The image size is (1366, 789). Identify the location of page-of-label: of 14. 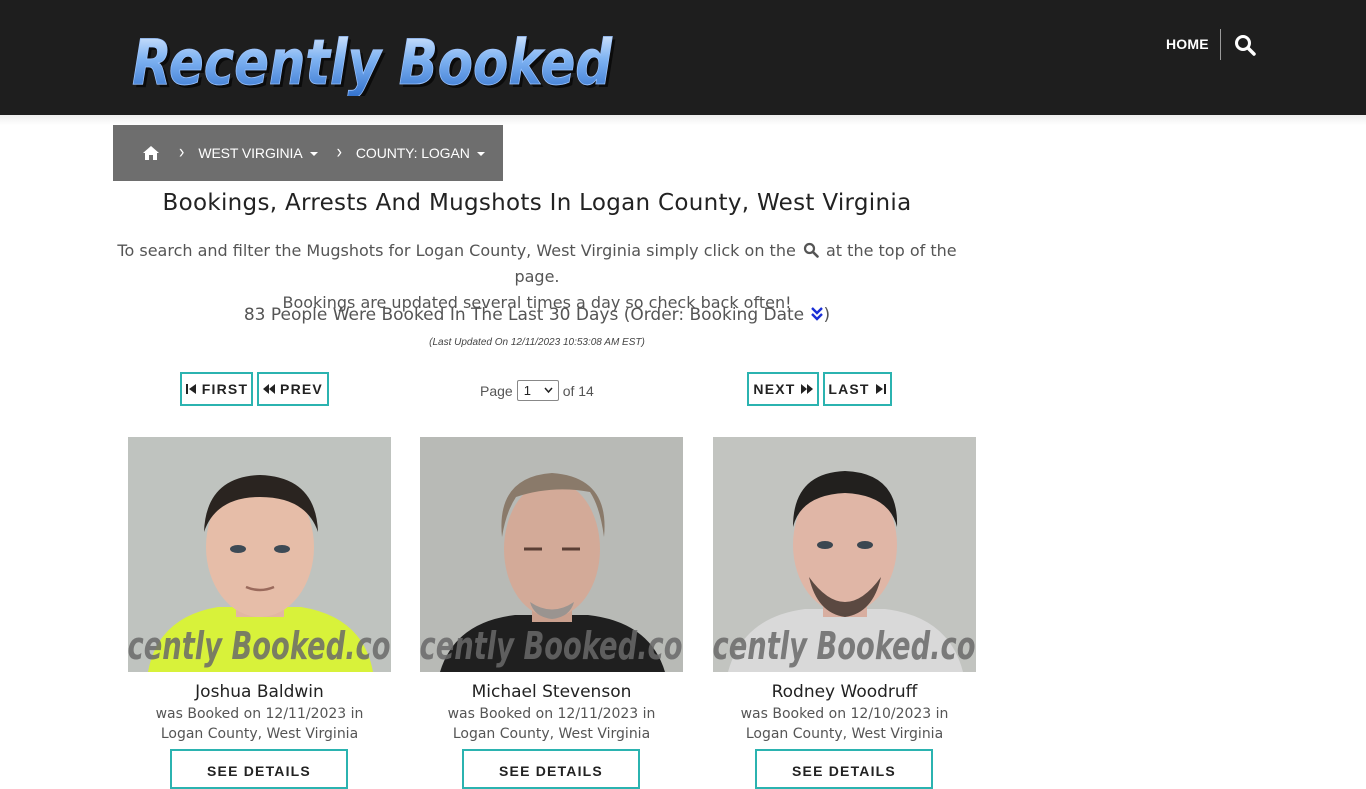
(578, 390).